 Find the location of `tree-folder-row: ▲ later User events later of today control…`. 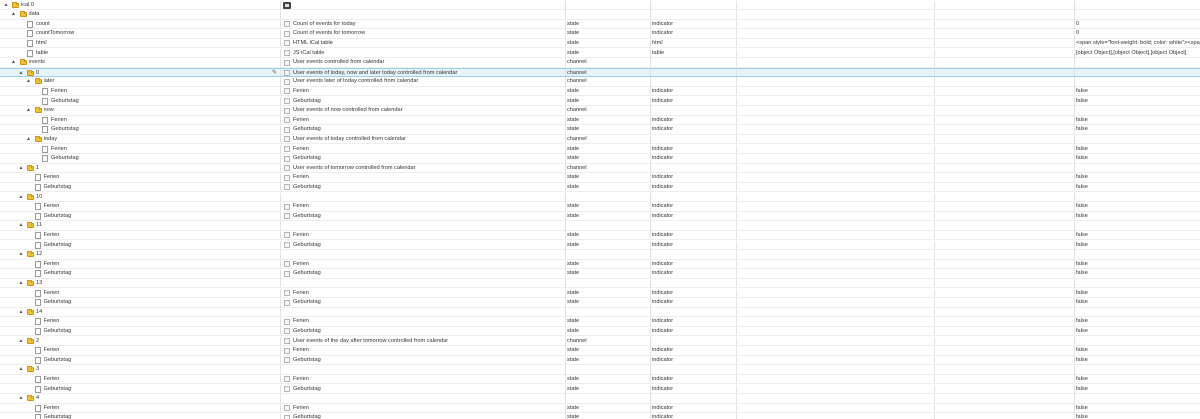

tree-folder-row: ▲ later User events later of today control… is located at coordinates (600, 82).